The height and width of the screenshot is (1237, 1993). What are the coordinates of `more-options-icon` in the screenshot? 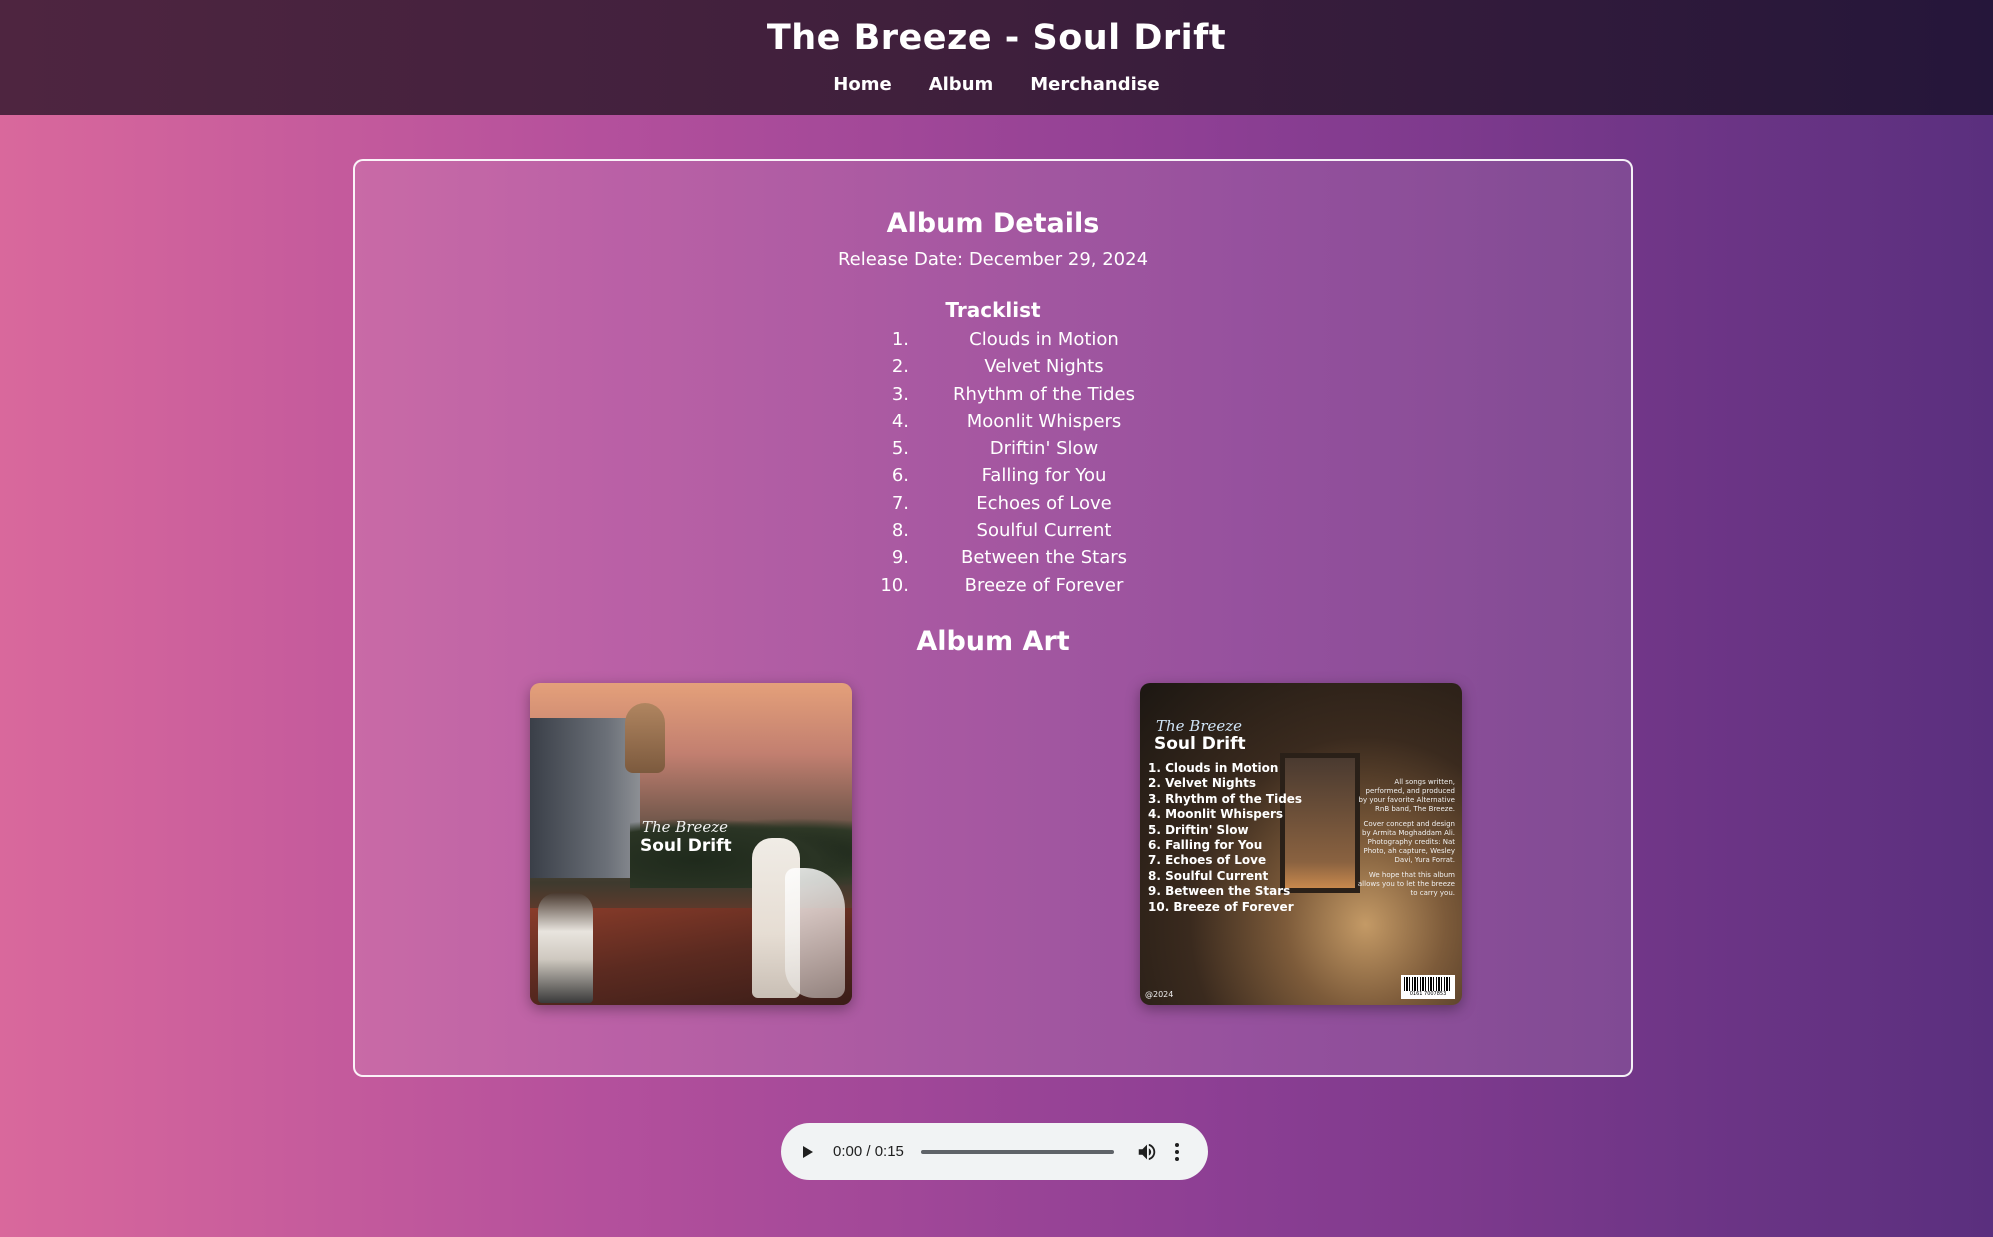 It's located at (1177, 1152).